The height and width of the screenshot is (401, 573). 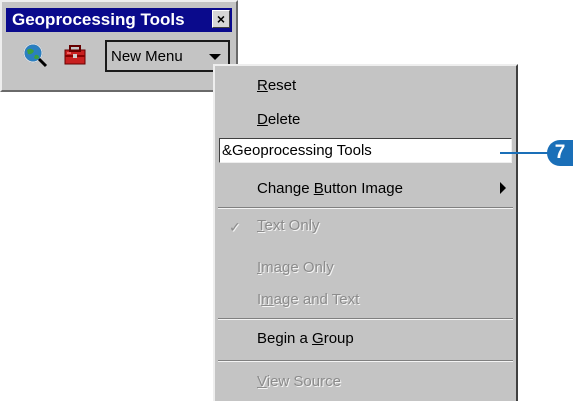 I want to click on menu-item-delete: Delete, so click(x=278, y=119).